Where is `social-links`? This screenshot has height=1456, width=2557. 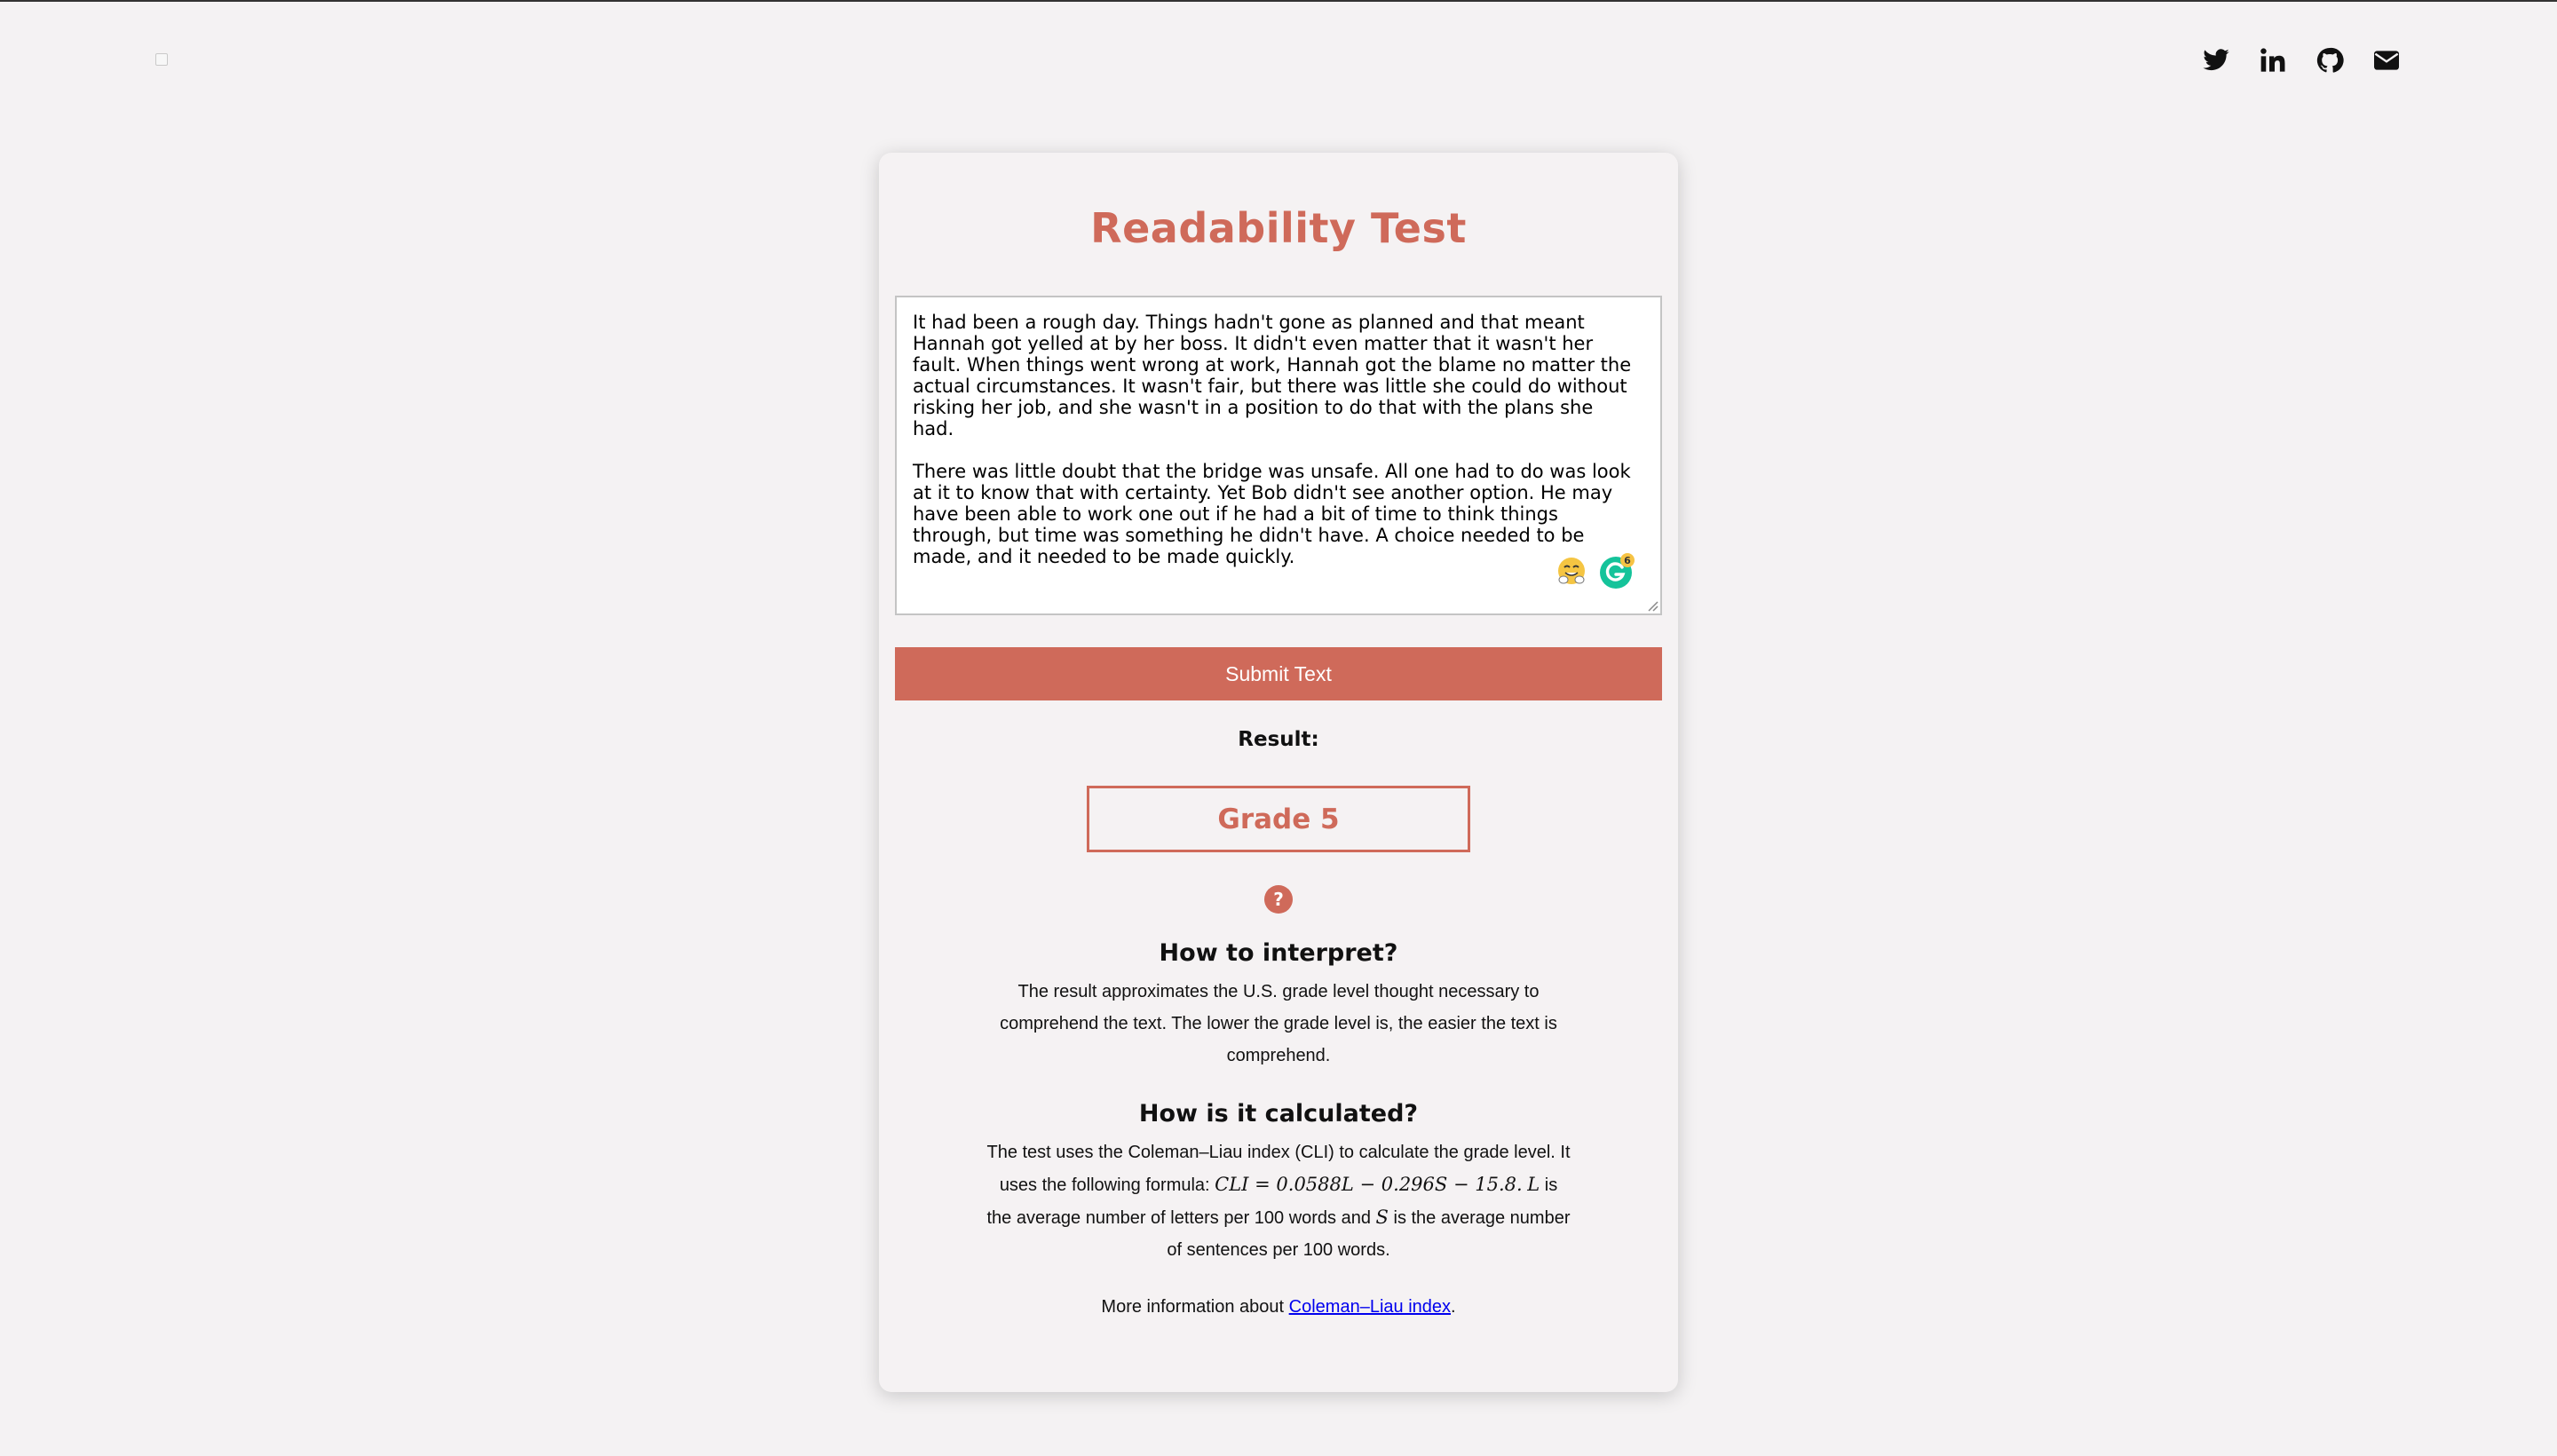 social-links is located at coordinates (2301, 60).